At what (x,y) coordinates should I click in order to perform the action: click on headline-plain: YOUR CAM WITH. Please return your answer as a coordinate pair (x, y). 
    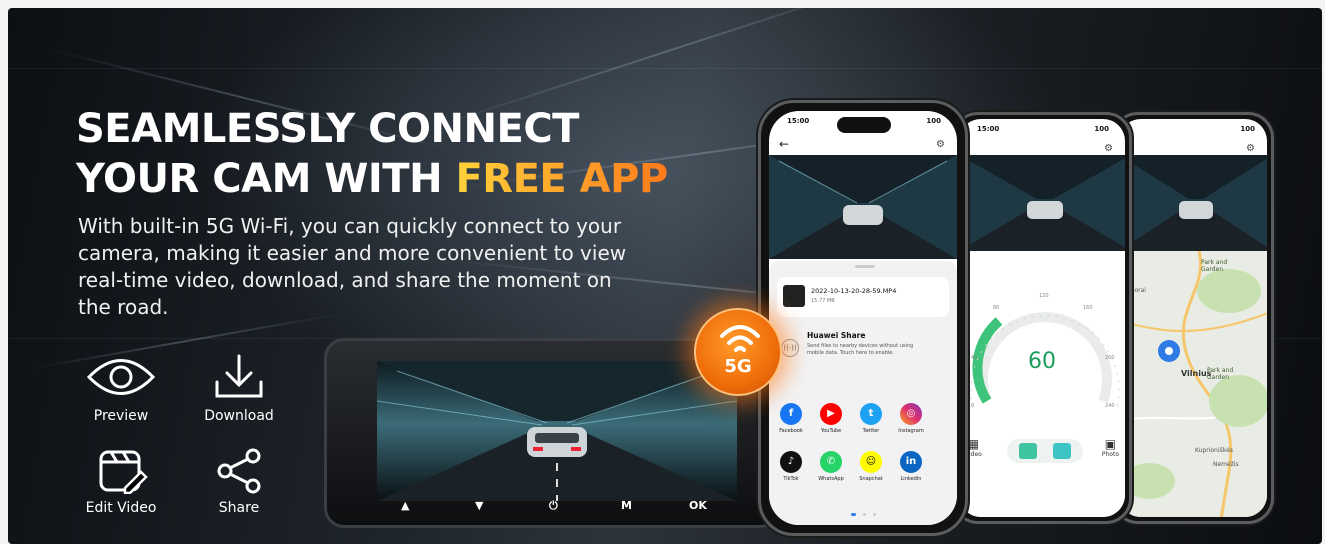
    Looking at the image, I should click on (266, 179).